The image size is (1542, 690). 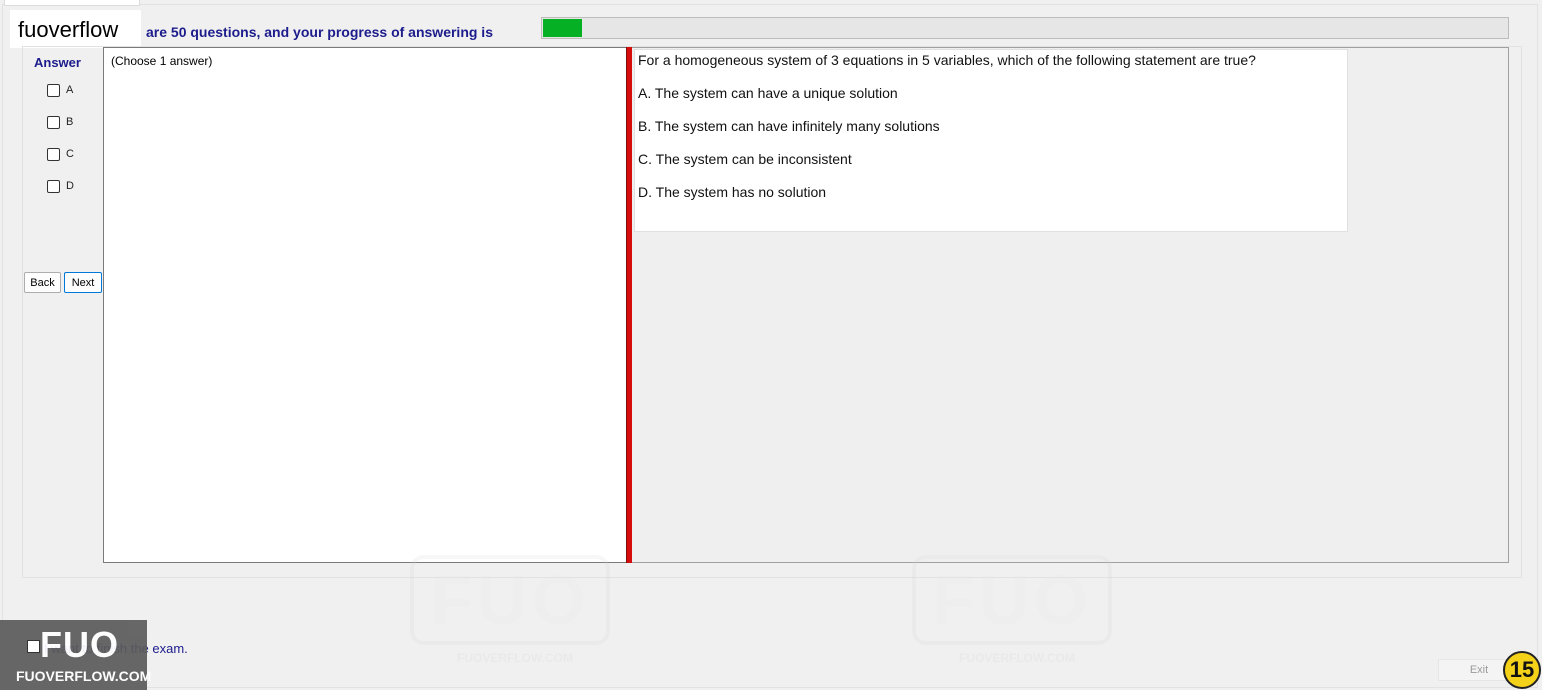 I want to click on fuoverflow-logo: FUO FUOVERFLOW.COM, so click(x=75, y=655).